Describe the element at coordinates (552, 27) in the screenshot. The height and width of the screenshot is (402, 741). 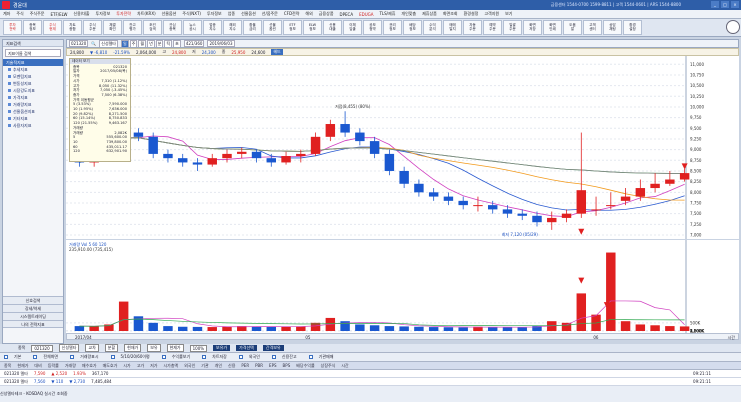
I see `toolbar-button-27: 화면 인쇄` at that location.